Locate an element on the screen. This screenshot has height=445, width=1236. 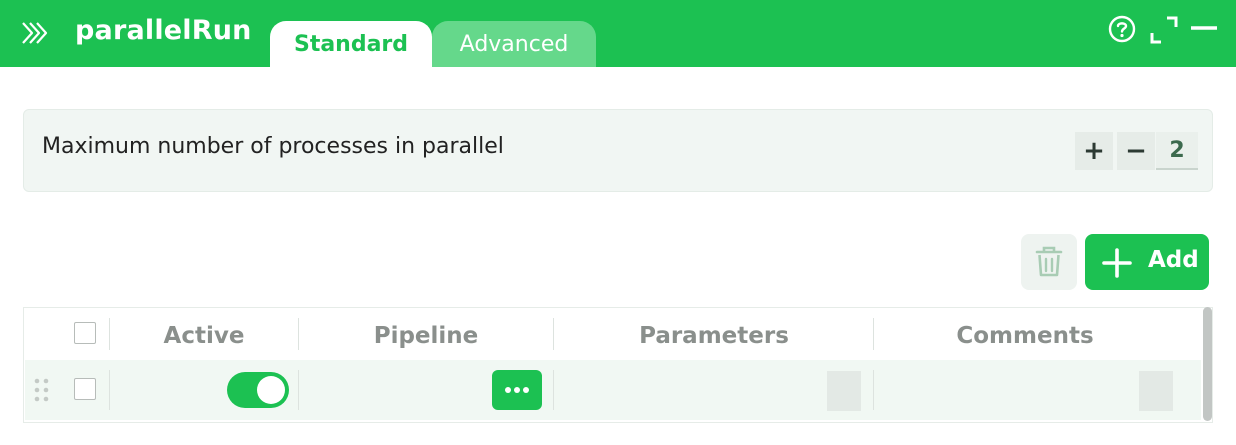
plus-icon is located at coordinates (1117, 263).